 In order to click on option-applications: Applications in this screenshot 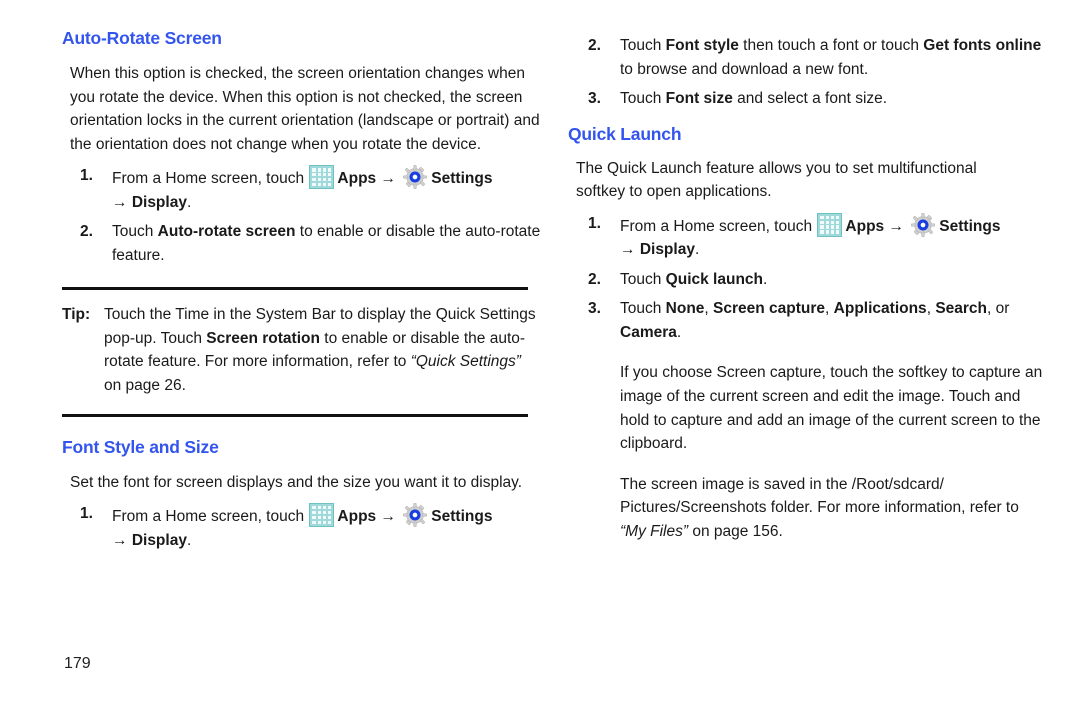, I will do `click(880, 309)`.